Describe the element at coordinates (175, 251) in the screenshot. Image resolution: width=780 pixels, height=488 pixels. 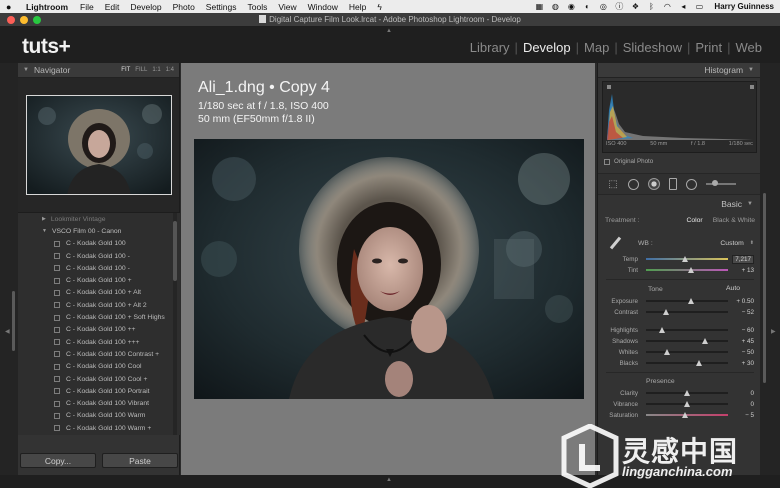
I see `presets-scrollbar-thumb` at that location.